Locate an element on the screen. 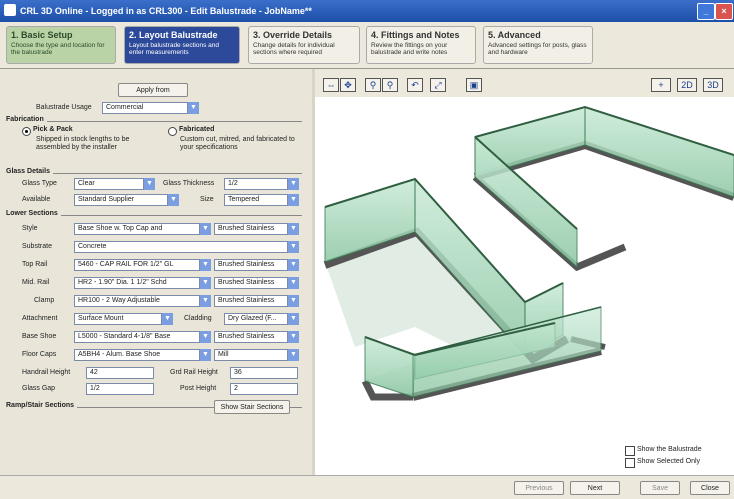  base-shoe-finish-select: Brushed Stainless is located at coordinates (251, 337).